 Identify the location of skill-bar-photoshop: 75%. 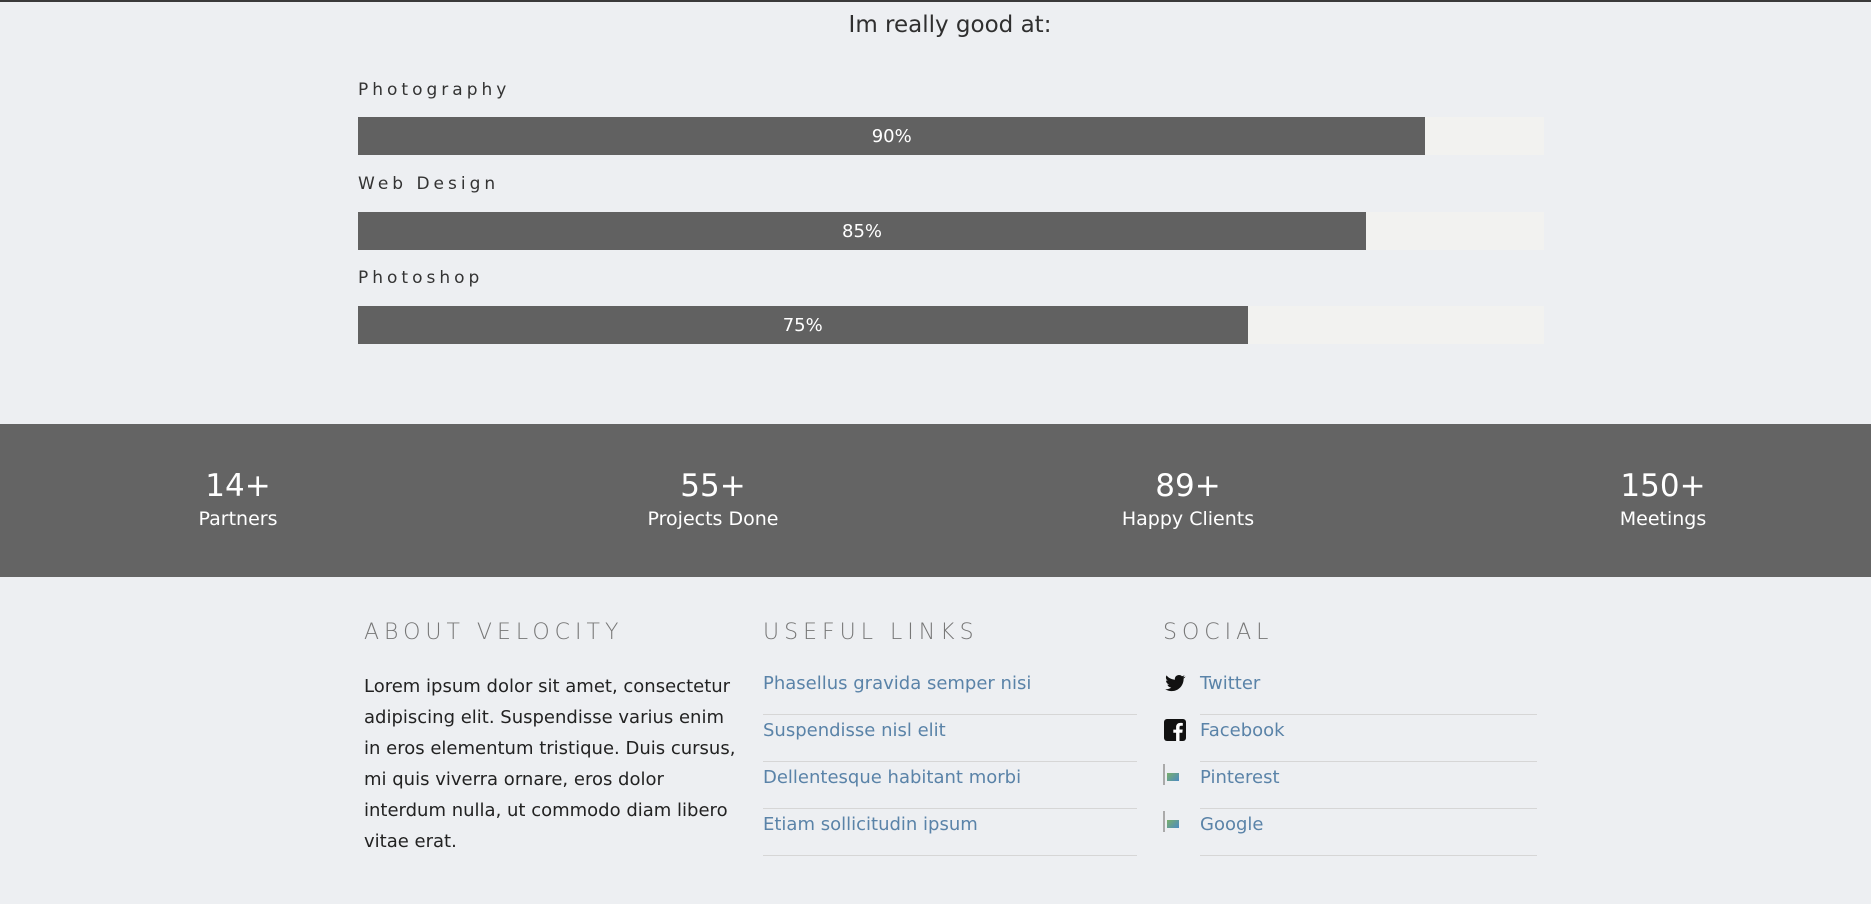
(951, 325).